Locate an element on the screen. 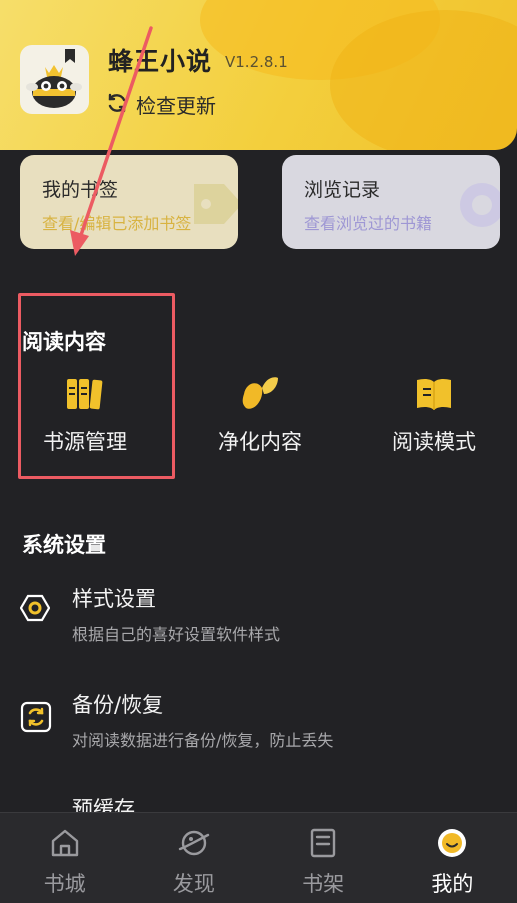  nav-bookstore-label: 书城 is located at coordinates (64, 884).